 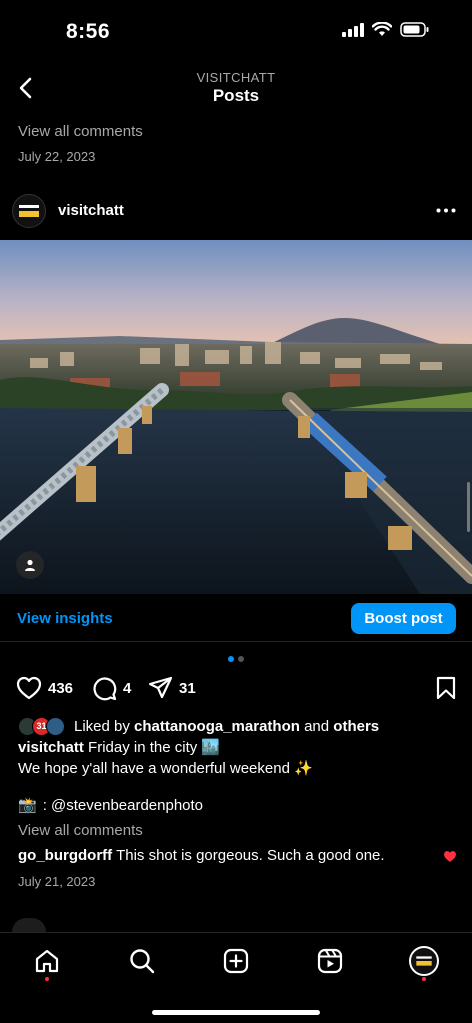 What do you see at coordinates (88, 31) in the screenshot?
I see `status-time: 8:56` at bounding box center [88, 31].